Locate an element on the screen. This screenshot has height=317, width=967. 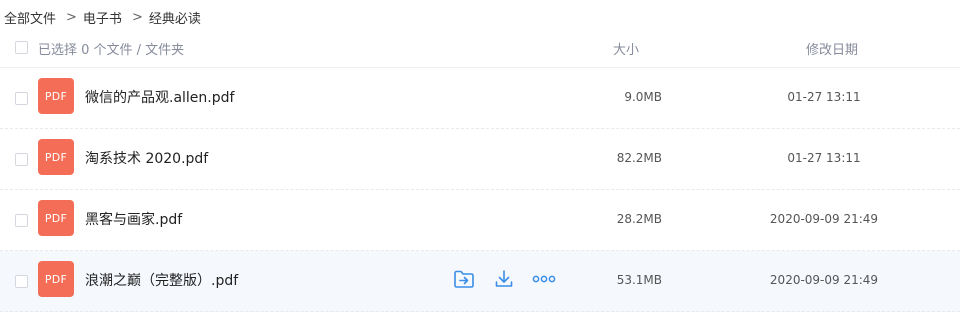
select-all-checkbox is located at coordinates (21, 47).